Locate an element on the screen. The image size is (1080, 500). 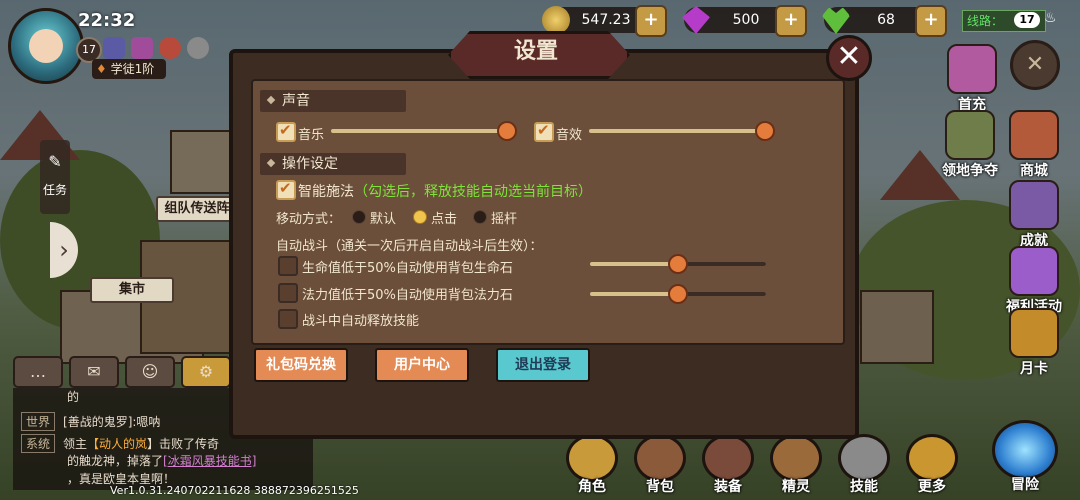
shop-tent-icon is located at coordinates (1034, 135).